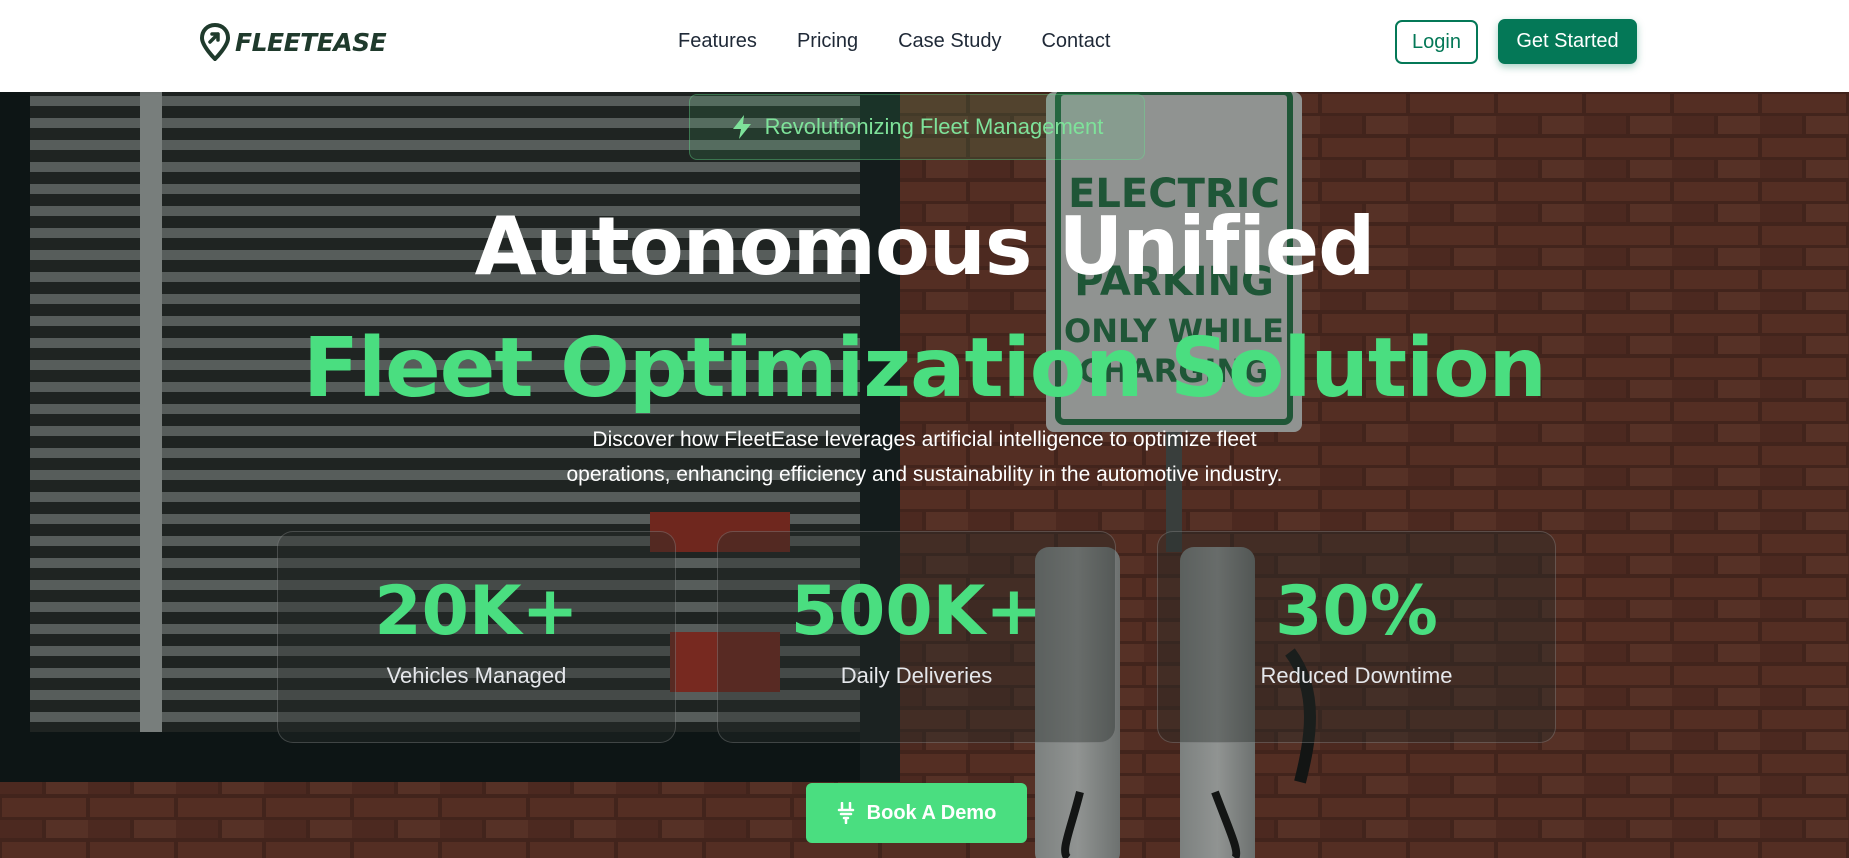  Describe the element at coordinates (1436, 42) in the screenshot. I see `login-button: Login` at that location.